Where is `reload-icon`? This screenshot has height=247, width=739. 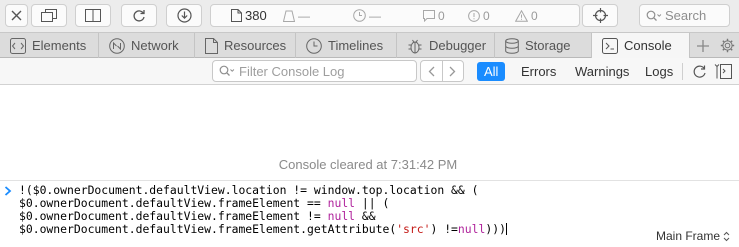 reload-icon is located at coordinates (139, 15).